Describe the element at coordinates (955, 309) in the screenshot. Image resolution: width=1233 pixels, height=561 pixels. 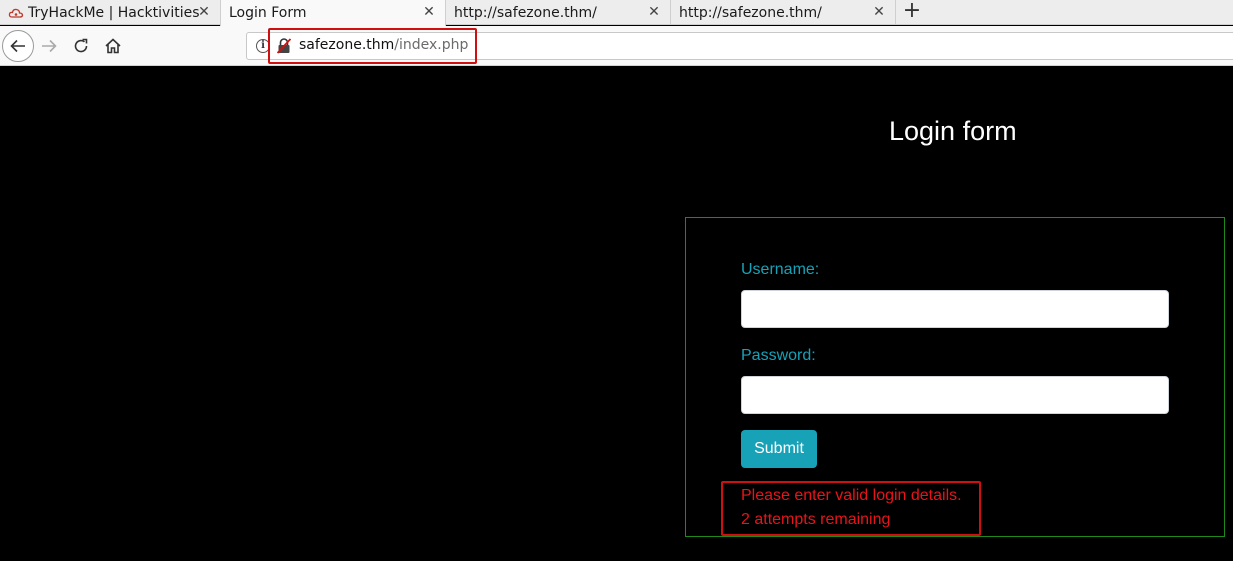
I see `username-field` at that location.